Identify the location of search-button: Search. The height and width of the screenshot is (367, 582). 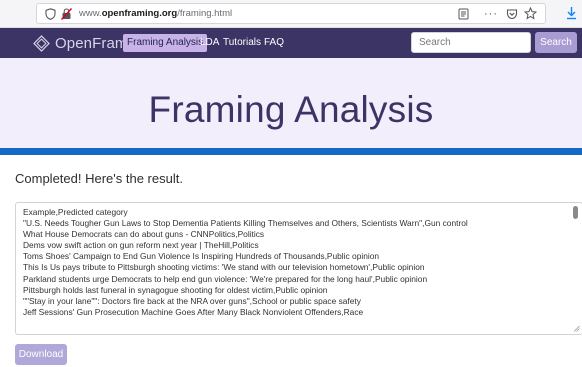
(556, 42).